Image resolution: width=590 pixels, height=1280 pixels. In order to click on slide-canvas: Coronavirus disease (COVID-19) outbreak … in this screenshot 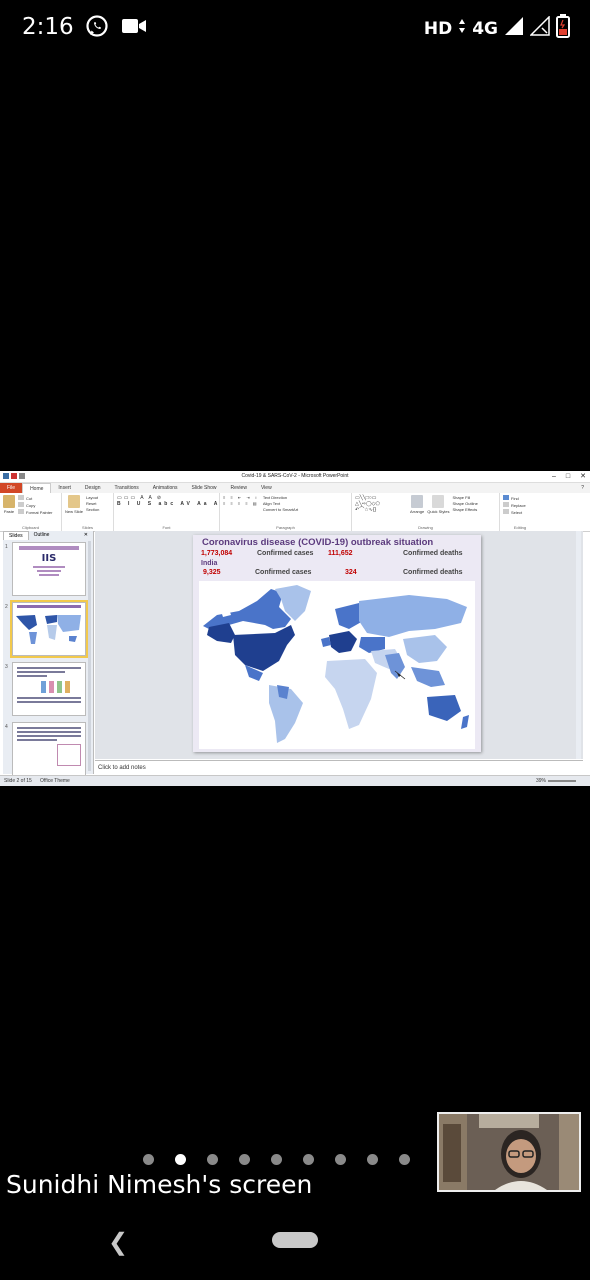, I will do `click(339, 645)`.